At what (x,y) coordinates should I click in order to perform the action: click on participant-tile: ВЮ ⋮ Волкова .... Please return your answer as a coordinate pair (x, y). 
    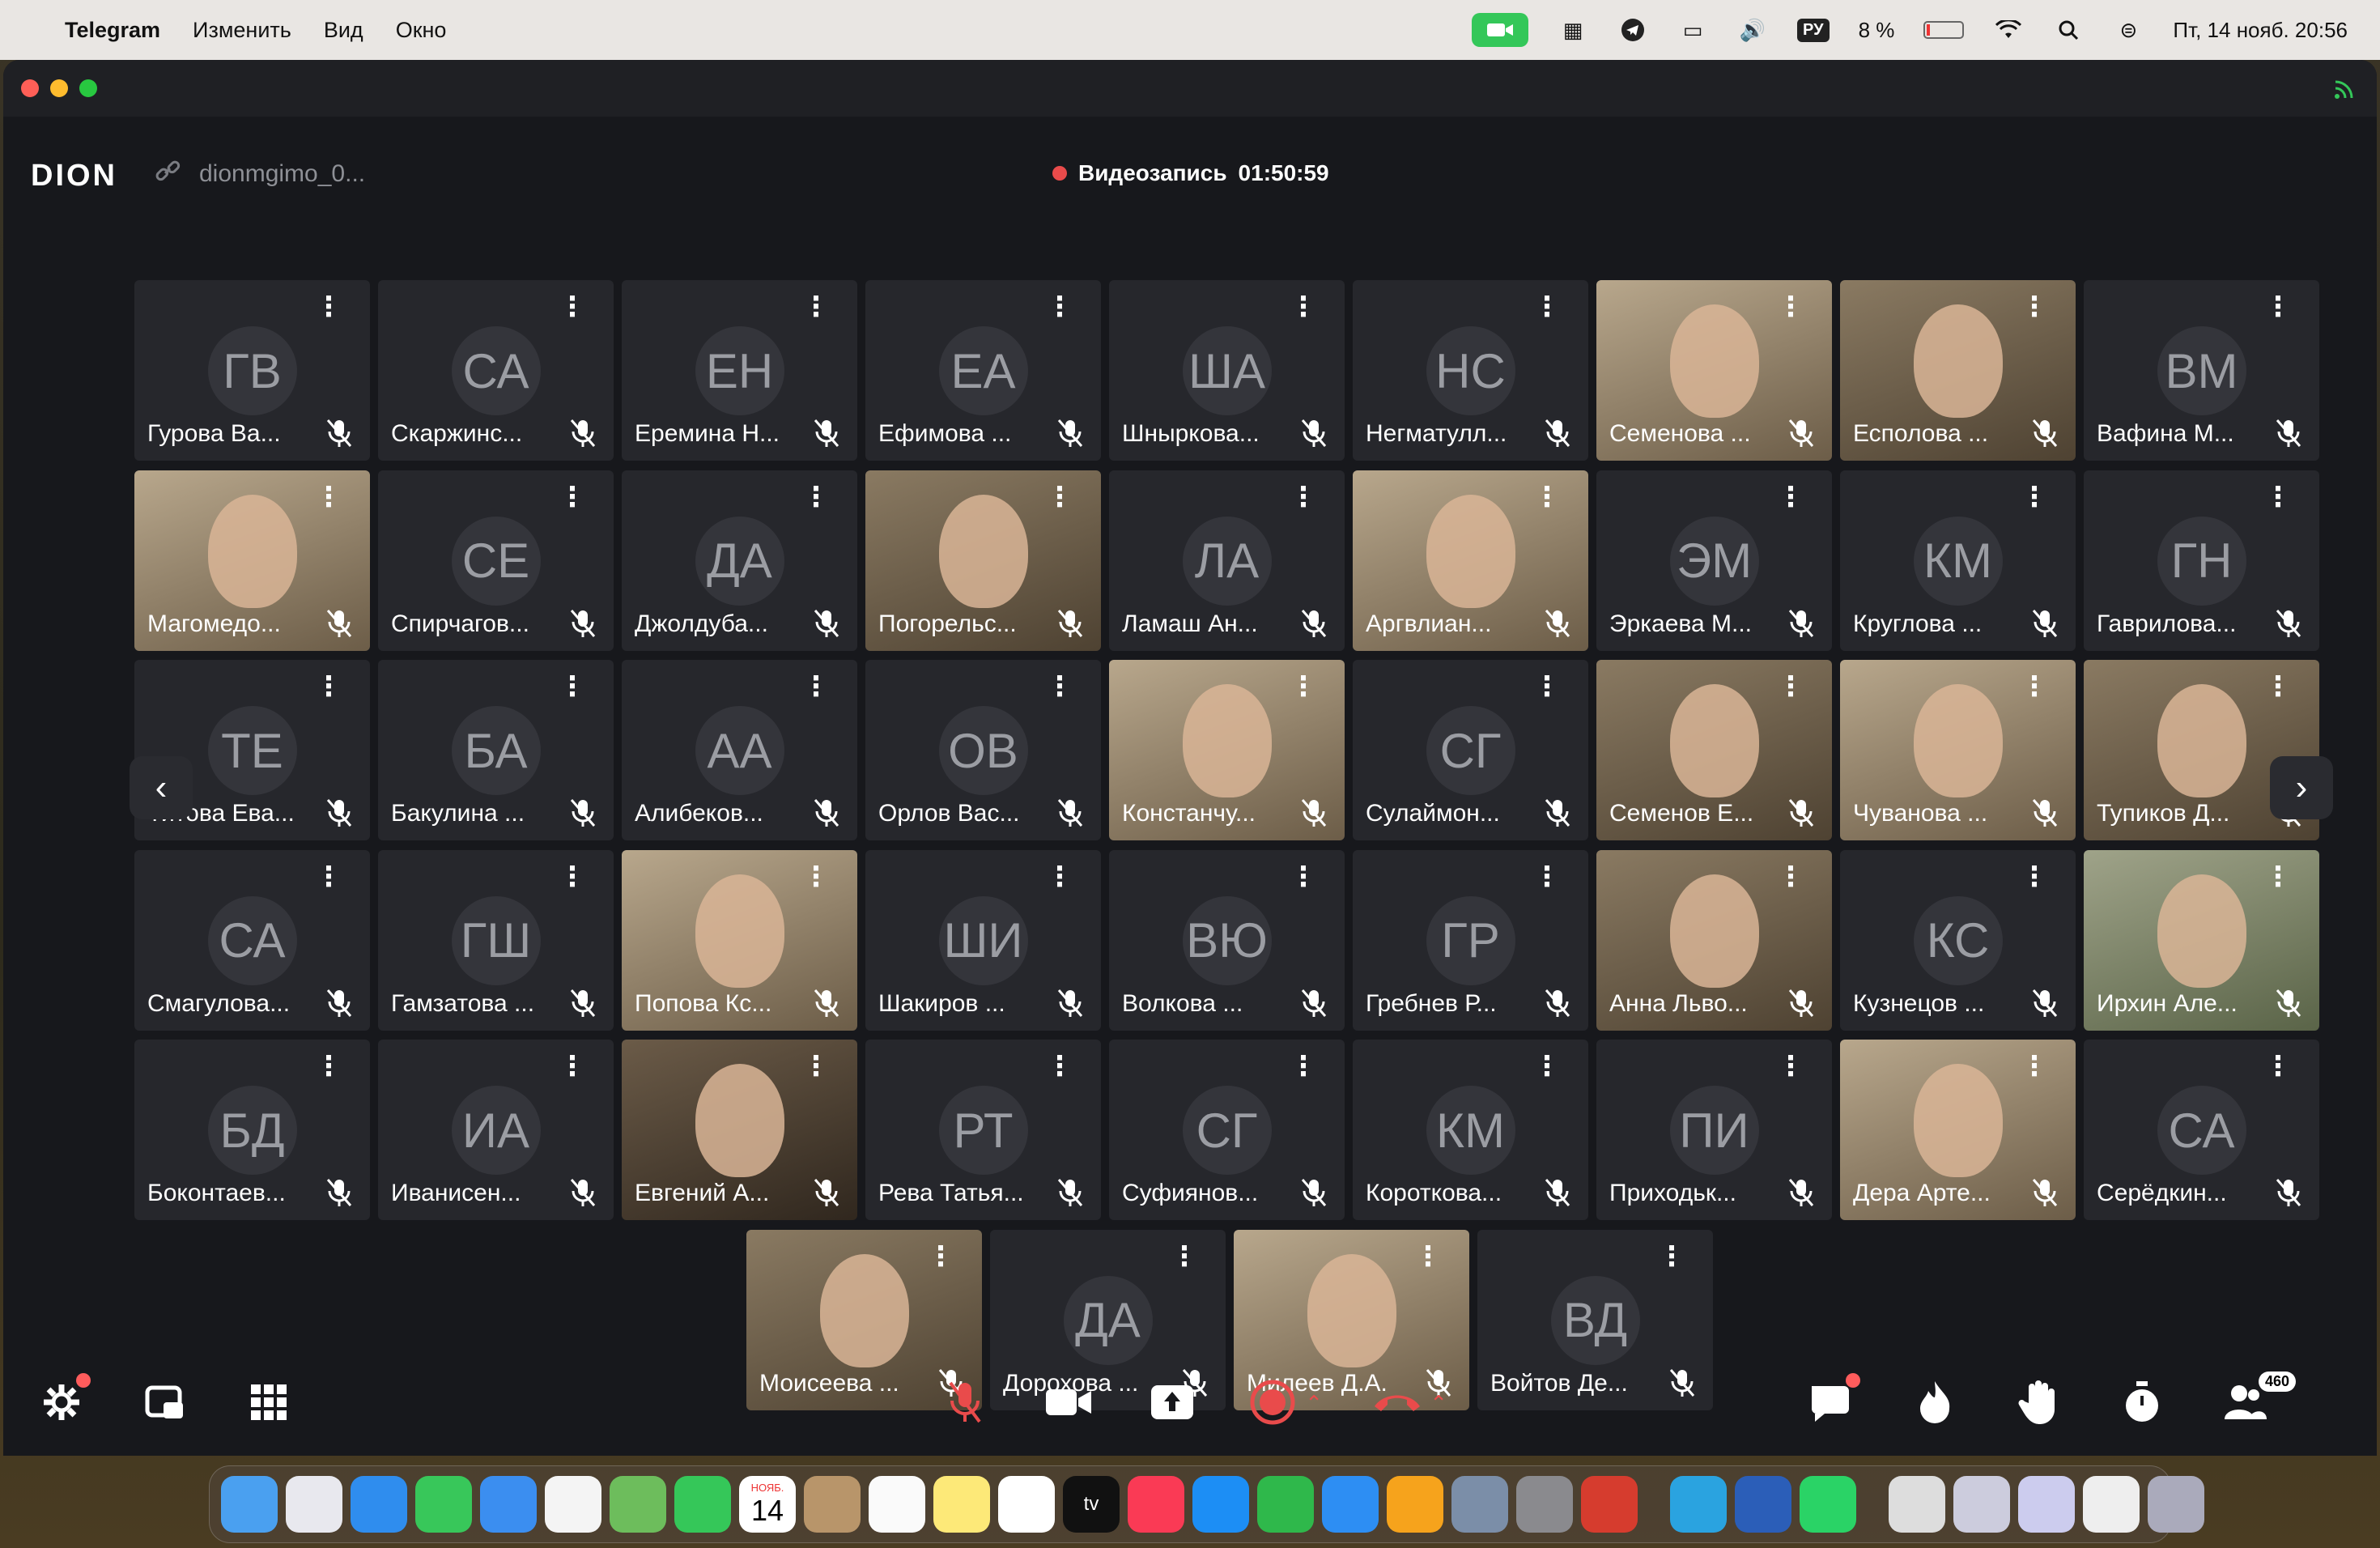
    Looking at the image, I should click on (1227, 940).